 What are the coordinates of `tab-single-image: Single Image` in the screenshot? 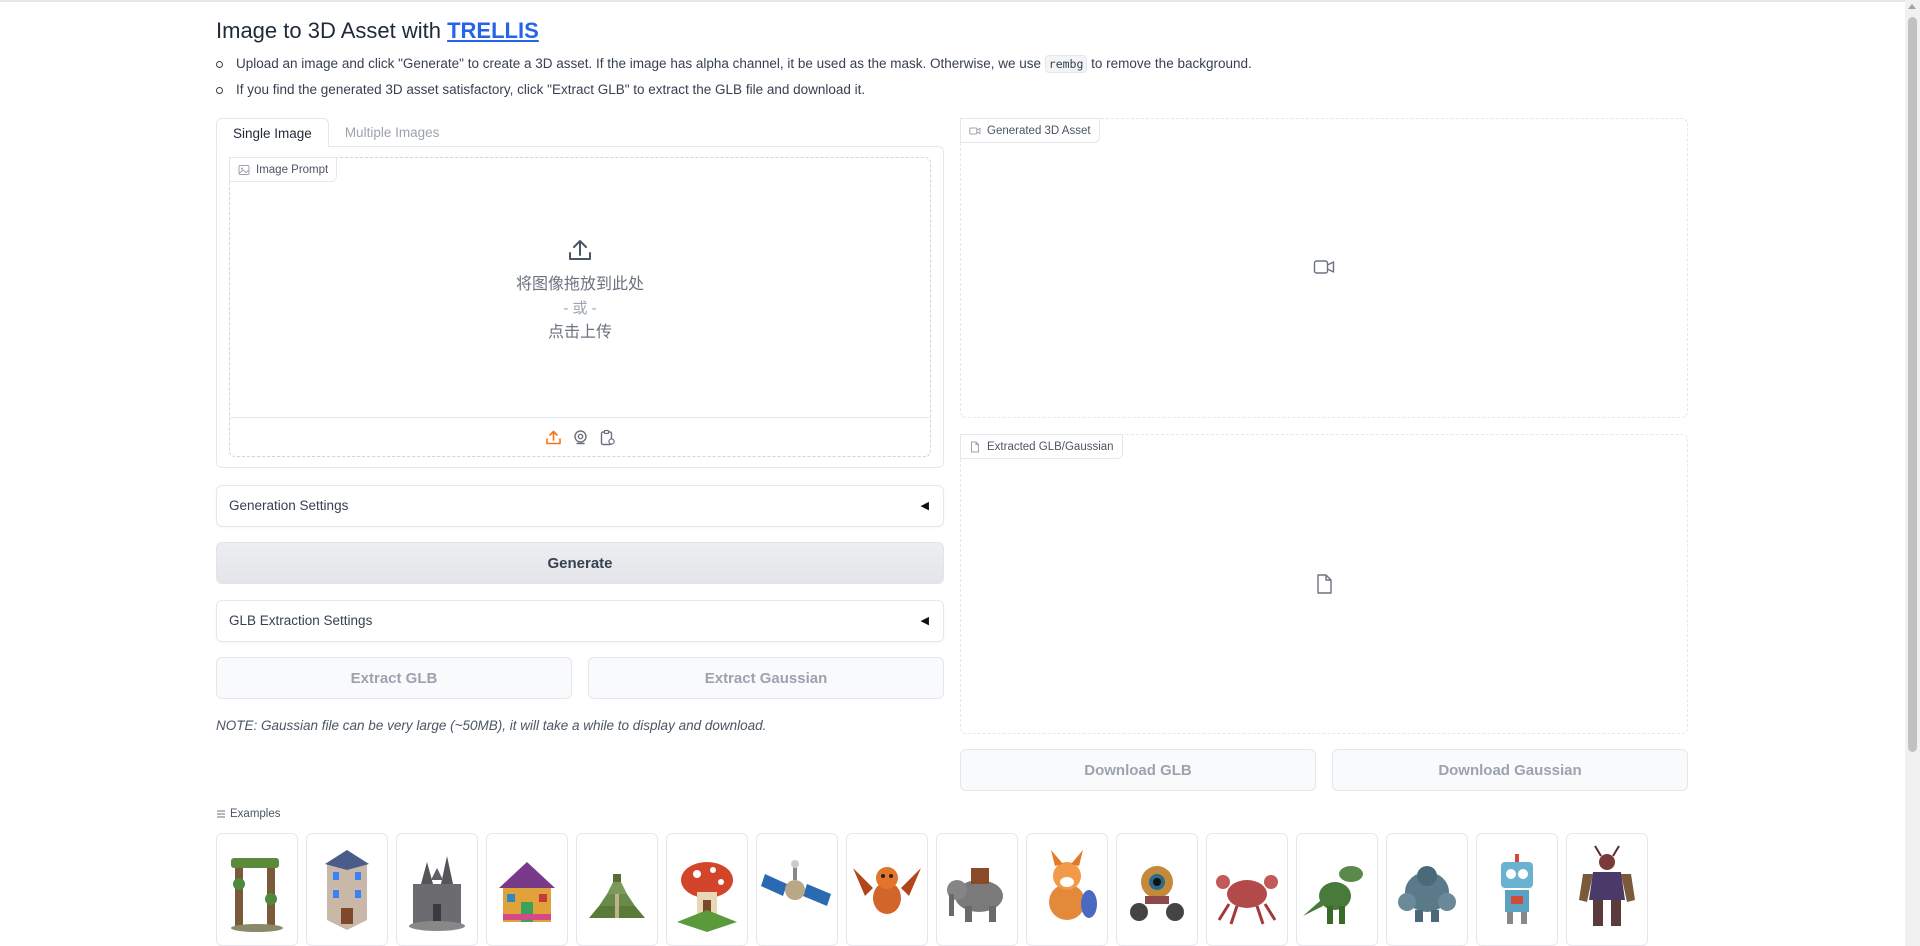 It's located at (272, 132).